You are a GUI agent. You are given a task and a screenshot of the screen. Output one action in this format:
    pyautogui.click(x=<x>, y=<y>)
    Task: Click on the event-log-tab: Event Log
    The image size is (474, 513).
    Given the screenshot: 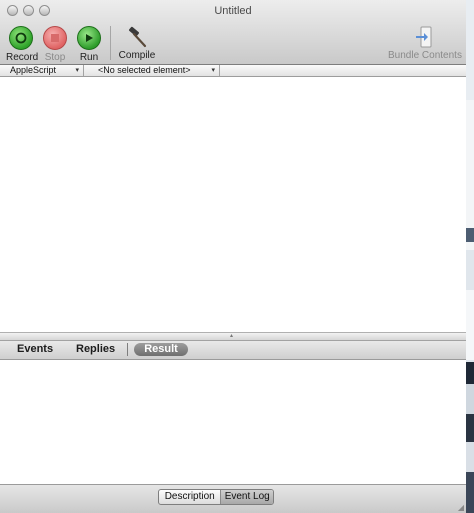 What is the action you would take?
    pyautogui.click(x=247, y=497)
    